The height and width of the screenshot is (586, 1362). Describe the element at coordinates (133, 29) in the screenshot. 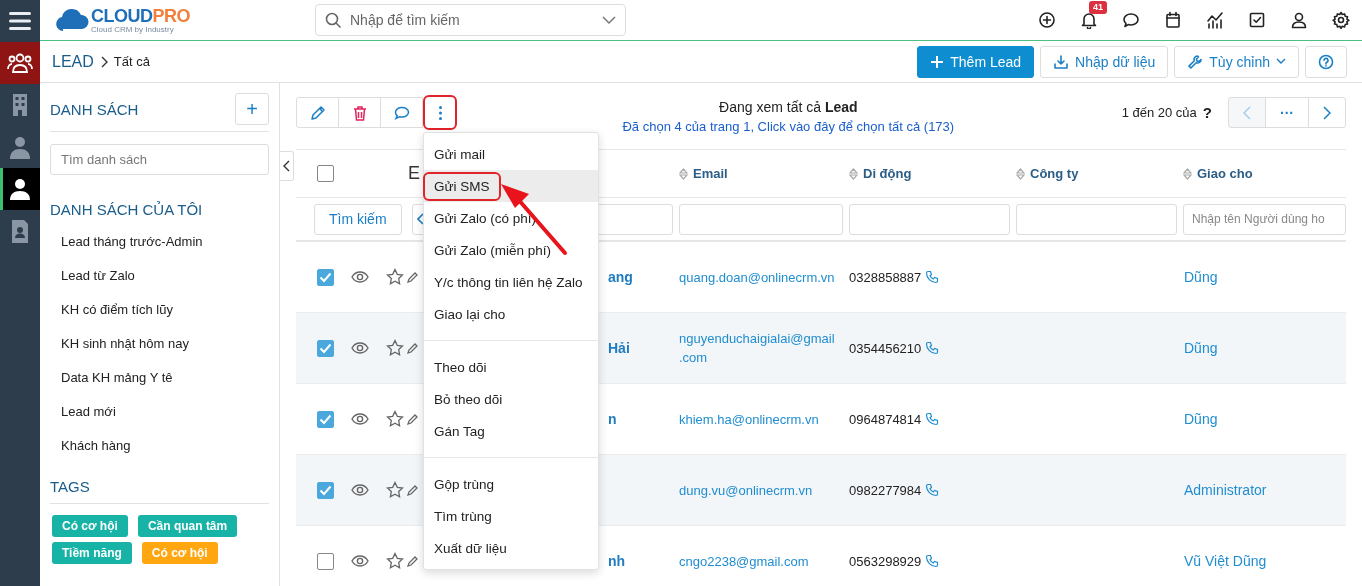

I see `logo-tagline: Cloud CRM by Industry` at that location.